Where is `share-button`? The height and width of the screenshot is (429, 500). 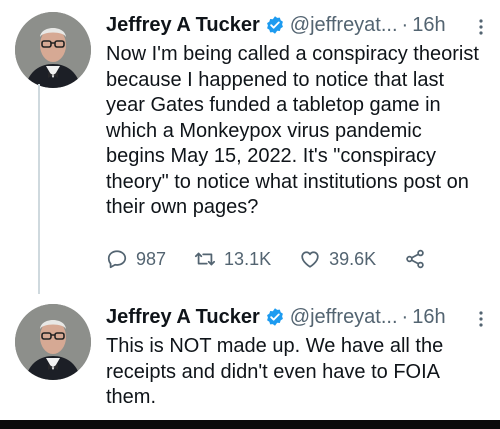
share-button is located at coordinates (419, 259).